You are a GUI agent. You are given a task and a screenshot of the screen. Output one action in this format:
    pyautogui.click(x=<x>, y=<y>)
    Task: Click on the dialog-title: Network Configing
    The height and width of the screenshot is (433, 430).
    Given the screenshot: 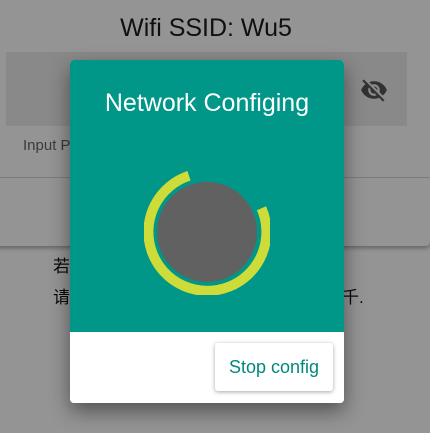 What is the action you would take?
    pyautogui.click(x=207, y=103)
    